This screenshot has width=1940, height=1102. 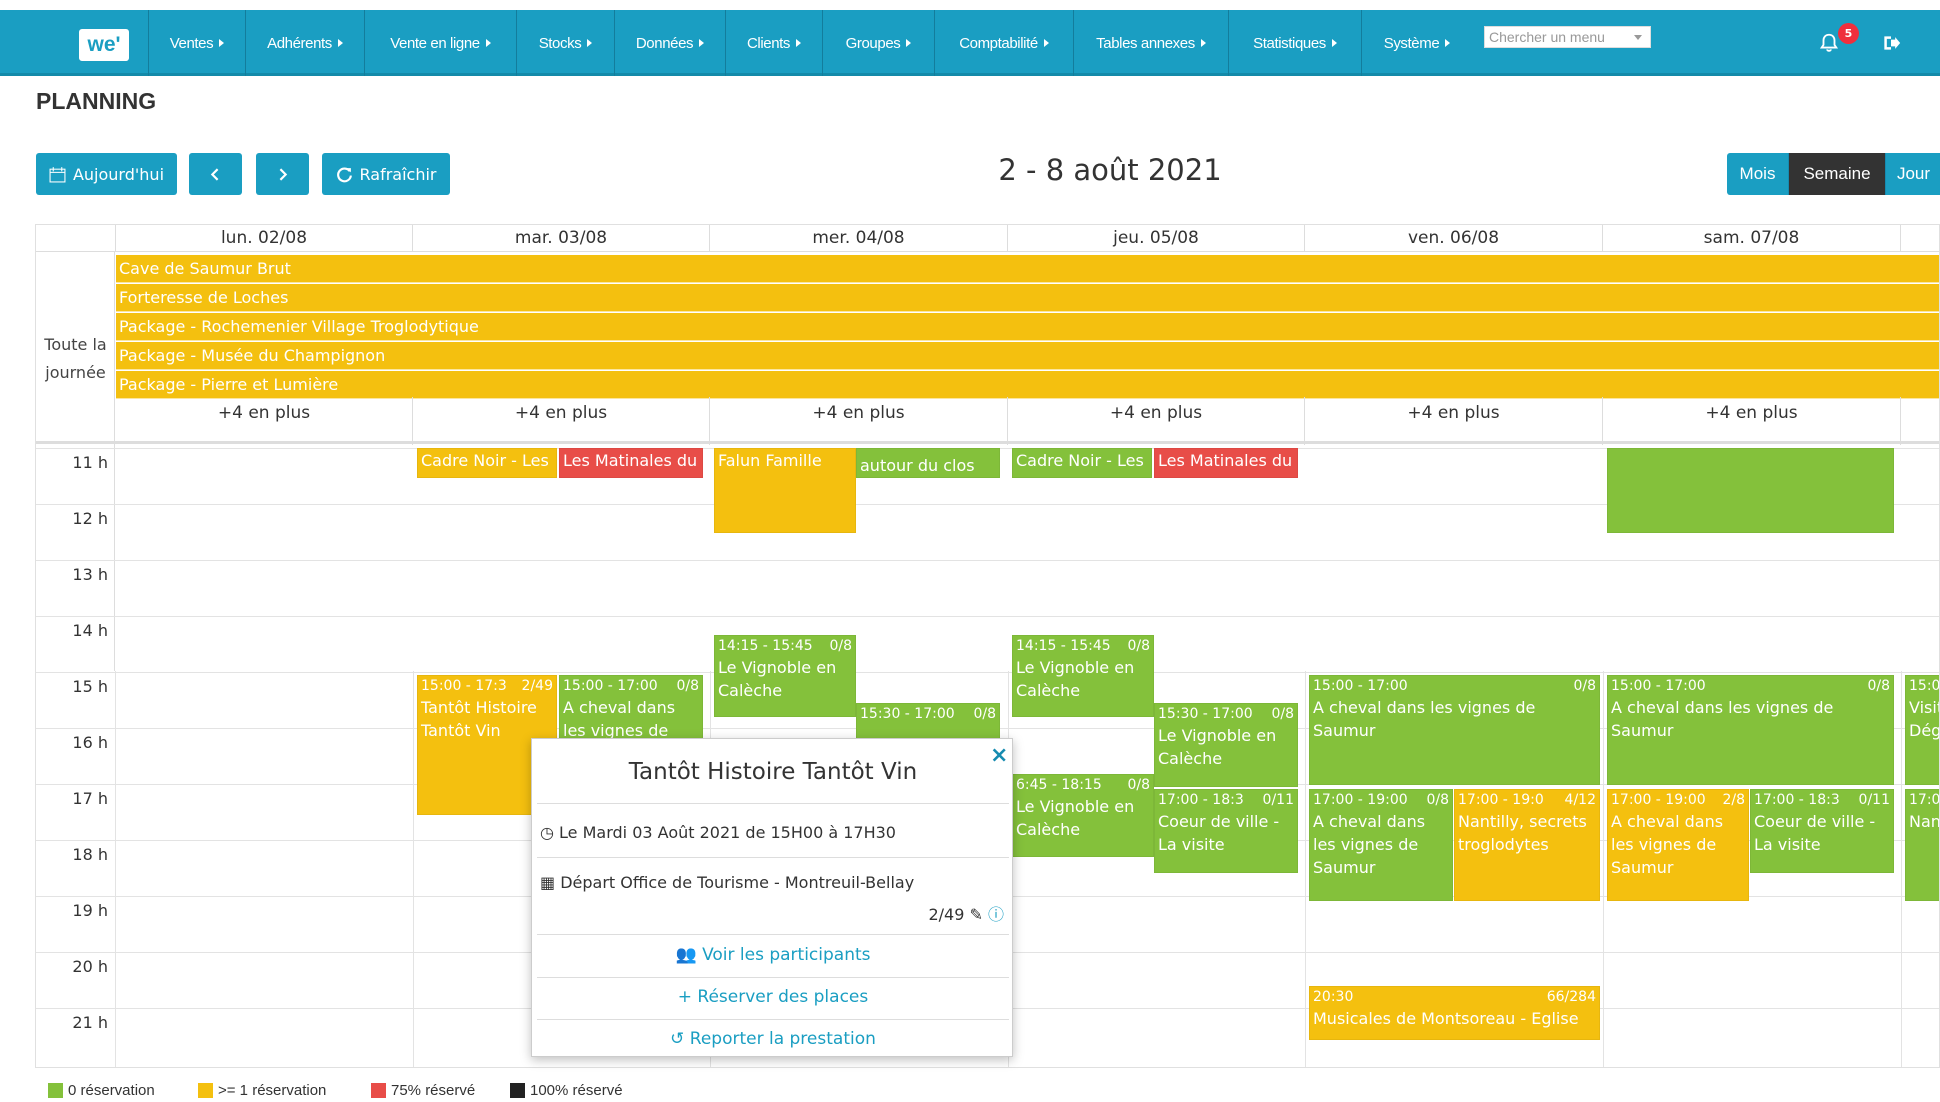 What do you see at coordinates (1658, 800) in the screenshot?
I see `event-time: 17:00 - 19:00` at bounding box center [1658, 800].